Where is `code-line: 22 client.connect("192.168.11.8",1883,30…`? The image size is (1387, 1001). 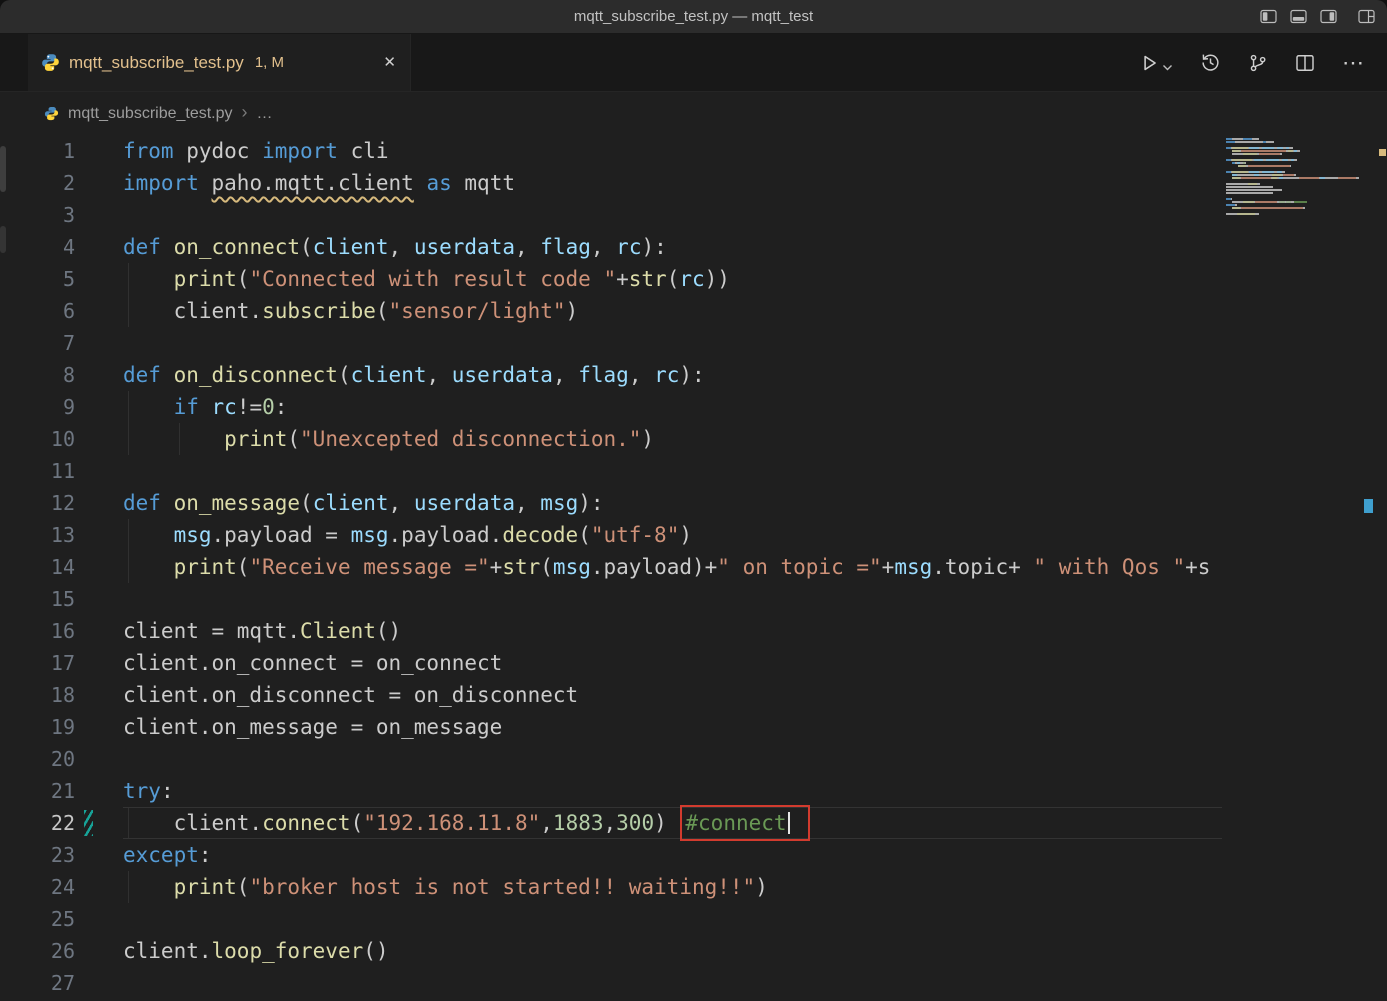 code-line: 22 client.connect("192.168.11.8",1883,30… is located at coordinates (611, 823).